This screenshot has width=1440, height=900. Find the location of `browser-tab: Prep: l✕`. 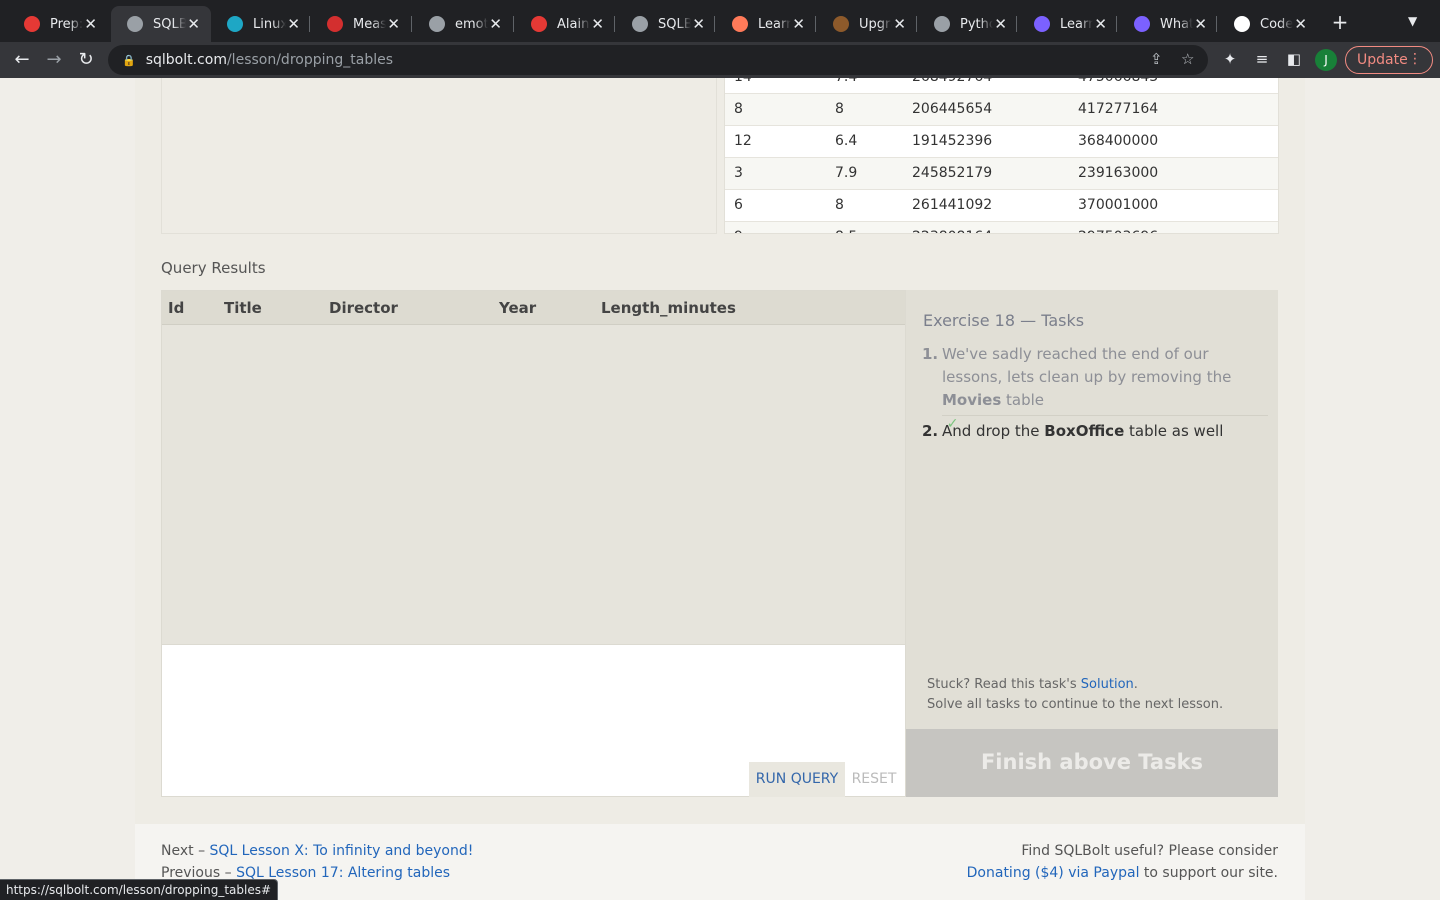

browser-tab: Prep: l✕ is located at coordinates (58, 24).